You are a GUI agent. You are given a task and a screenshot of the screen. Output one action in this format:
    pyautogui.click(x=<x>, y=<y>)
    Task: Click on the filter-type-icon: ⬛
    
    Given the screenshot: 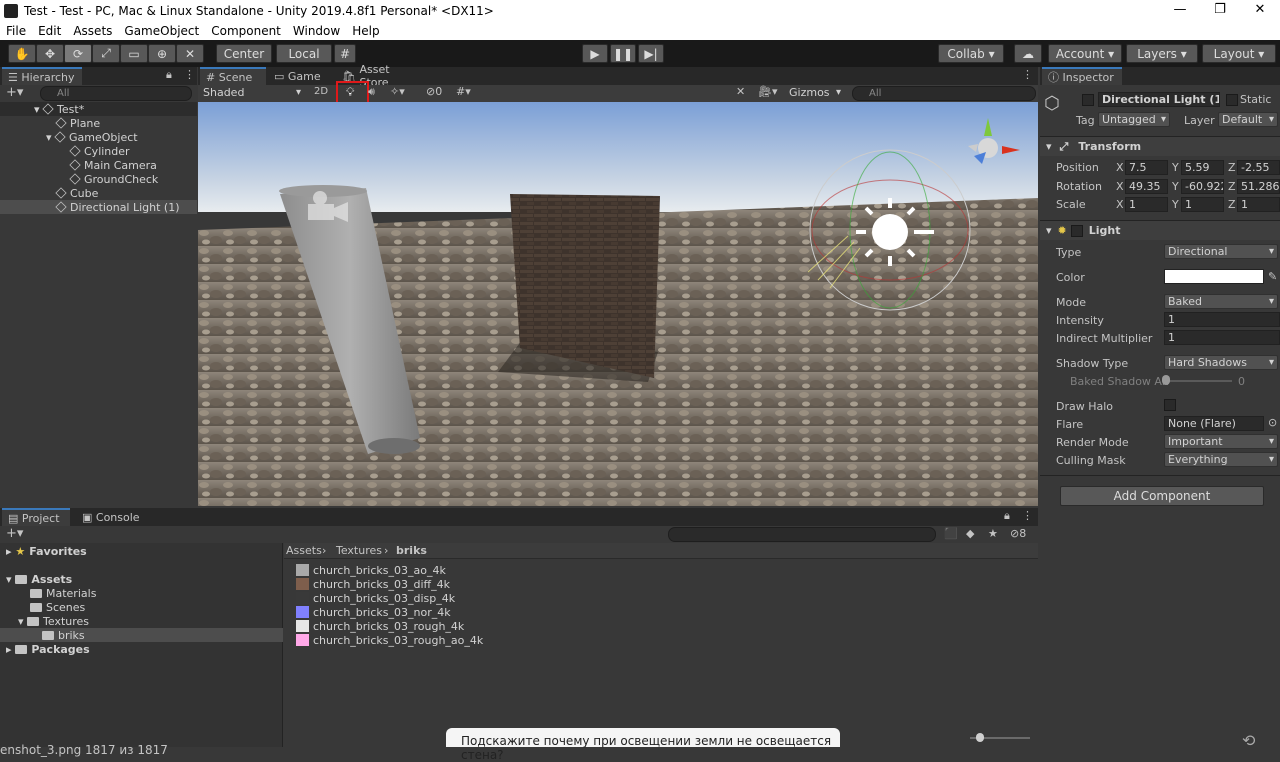 What is the action you would take?
    pyautogui.click(x=951, y=533)
    